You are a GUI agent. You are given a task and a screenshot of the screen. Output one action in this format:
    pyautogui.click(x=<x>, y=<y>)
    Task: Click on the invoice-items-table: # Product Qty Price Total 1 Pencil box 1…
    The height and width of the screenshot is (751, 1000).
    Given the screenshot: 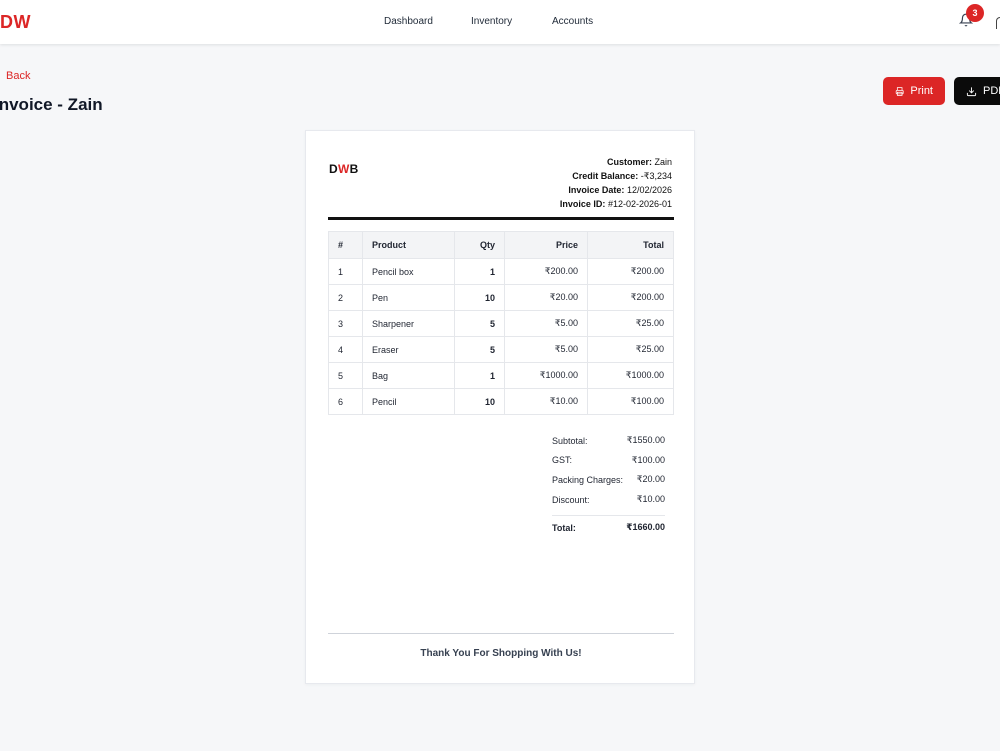 What is the action you would take?
    pyautogui.click(x=501, y=323)
    